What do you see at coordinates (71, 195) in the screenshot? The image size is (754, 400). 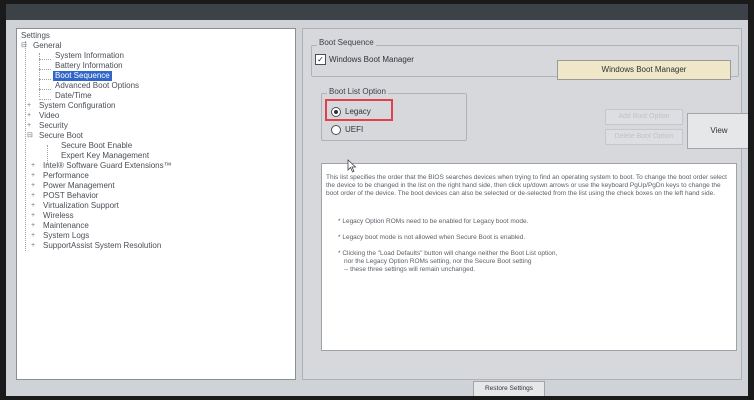 I see `tree-item-label: POST Behavior` at bounding box center [71, 195].